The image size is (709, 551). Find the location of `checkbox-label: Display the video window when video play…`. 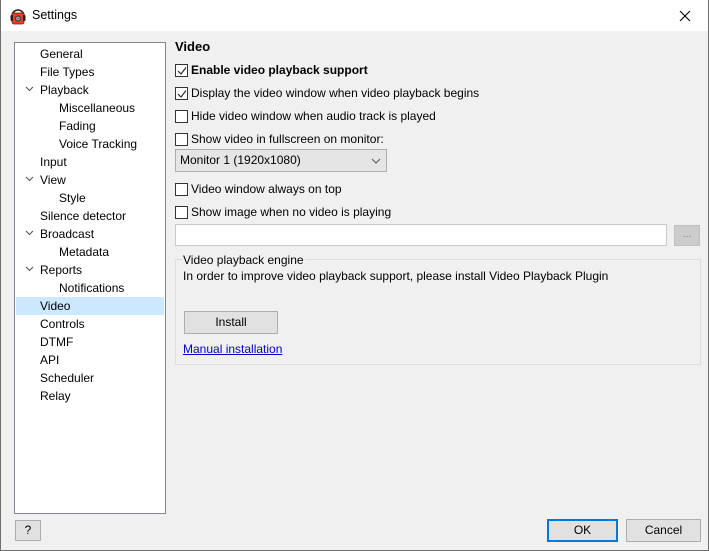

checkbox-label: Display the video window when video play… is located at coordinates (335, 93).